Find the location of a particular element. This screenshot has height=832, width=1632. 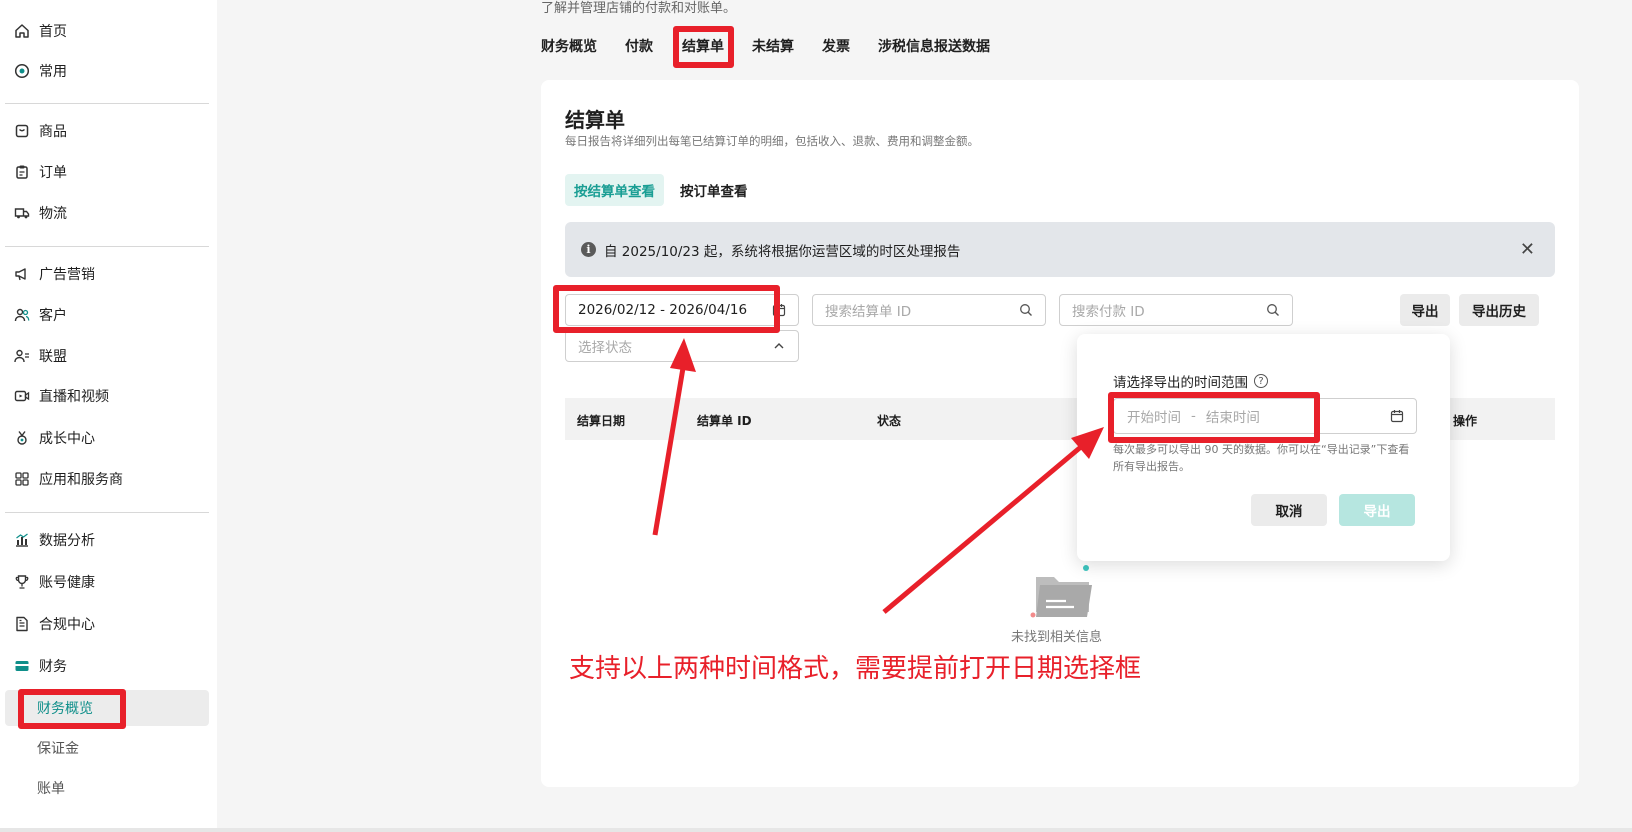

compliance-icon is located at coordinates (22, 624).